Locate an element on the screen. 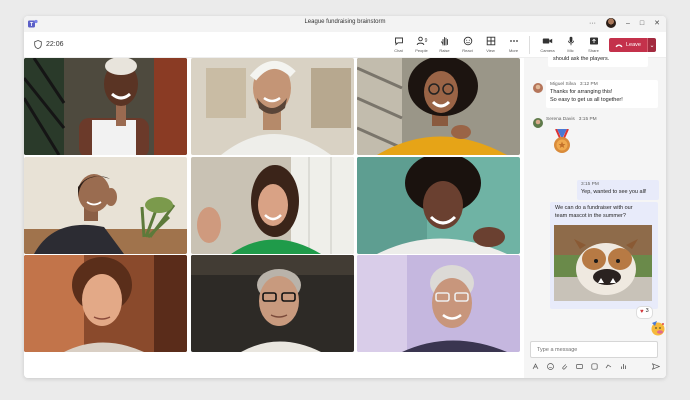 The image size is (690, 400). message-time: 3:12 PM is located at coordinates (588, 84).